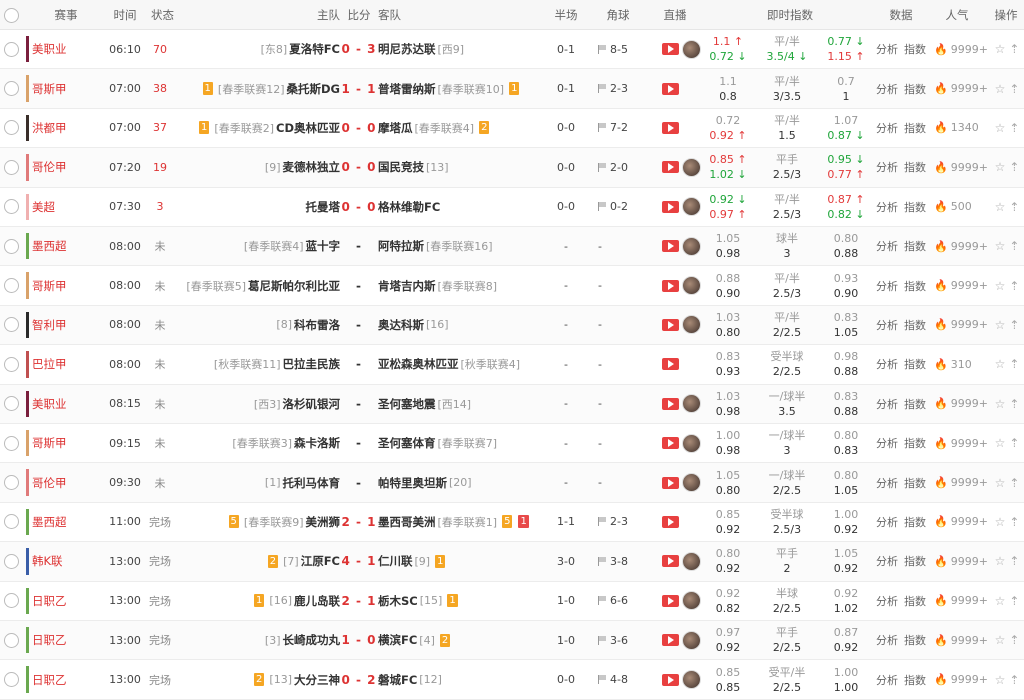  Describe the element at coordinates (260, 167) in the screenshot. I see `home-team: [9] 麦德林独立` at that location.